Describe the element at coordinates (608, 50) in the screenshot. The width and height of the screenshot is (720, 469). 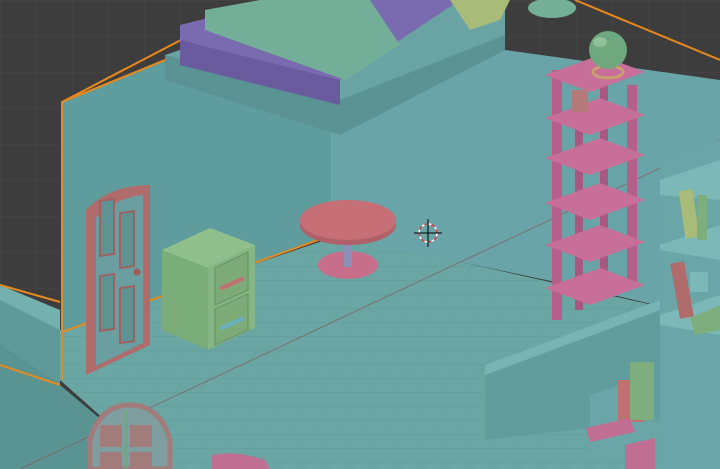
I see `globe` at that location.